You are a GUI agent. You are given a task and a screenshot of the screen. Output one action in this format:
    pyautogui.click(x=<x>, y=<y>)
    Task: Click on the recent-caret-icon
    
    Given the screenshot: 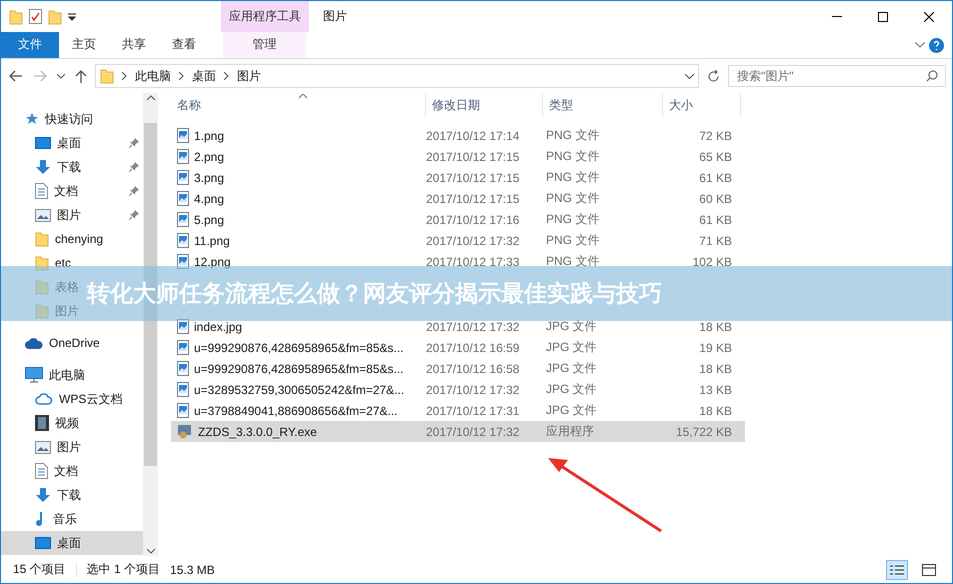 What is the action you would take?
    pyautogui.click(x=61, y=76)
    